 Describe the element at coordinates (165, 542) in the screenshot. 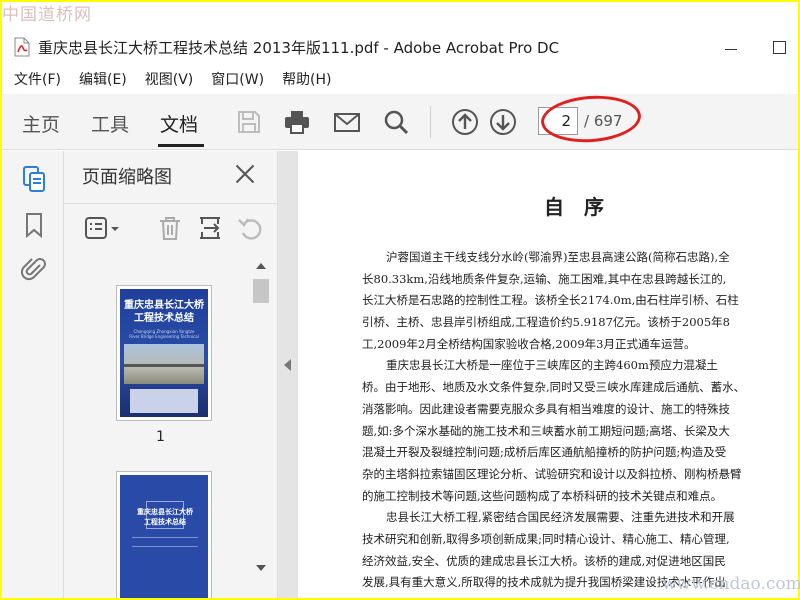

I see `cover-lines` at that location.